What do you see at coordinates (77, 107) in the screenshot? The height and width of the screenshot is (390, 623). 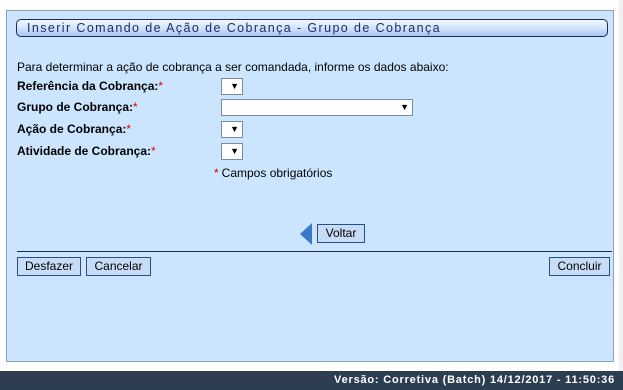 I see `field-label-grupo: Grupo de Cobrança:*` at bounding box center [77, 107].